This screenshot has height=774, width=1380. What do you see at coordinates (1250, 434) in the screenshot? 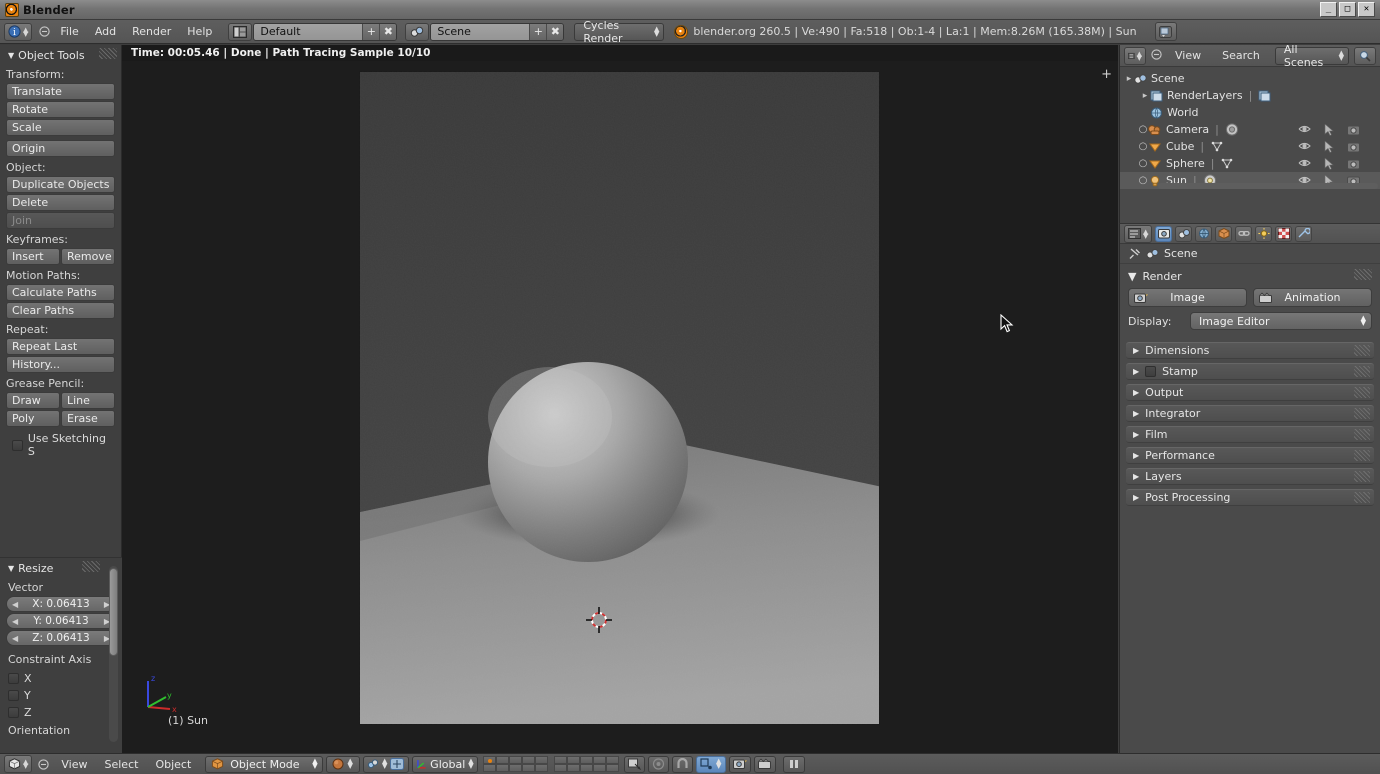
I see `panel-film: ▶ Film` at bounding box center [1250, 434].